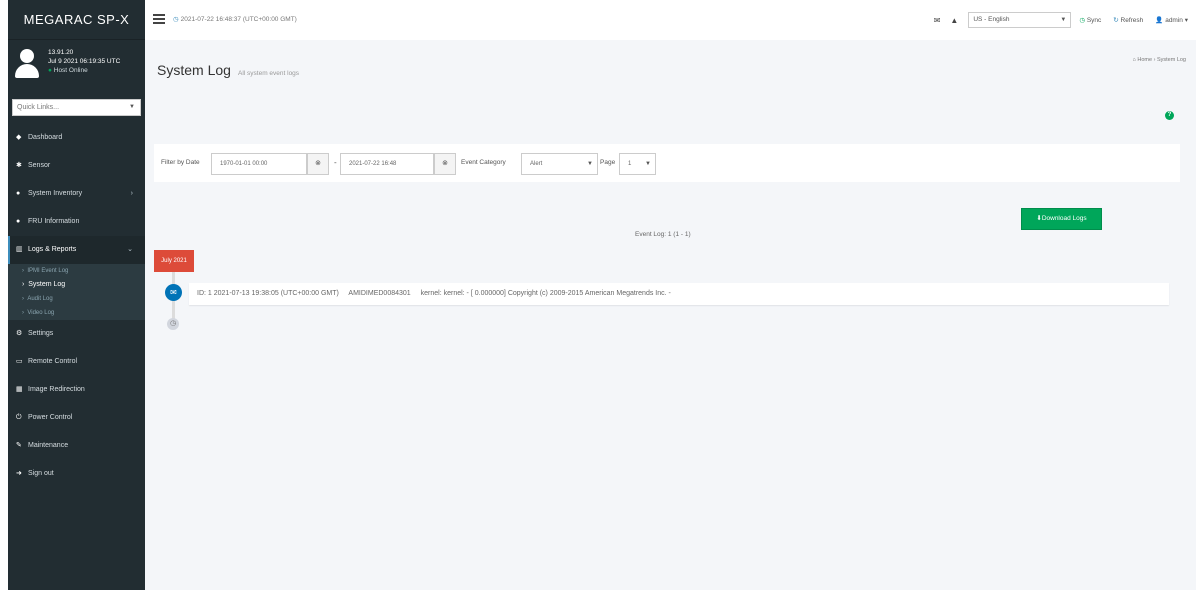 This screenshot has width=1196, height=593. I want to click on entry-source: kernel: kernel: -, so click(444, 293).